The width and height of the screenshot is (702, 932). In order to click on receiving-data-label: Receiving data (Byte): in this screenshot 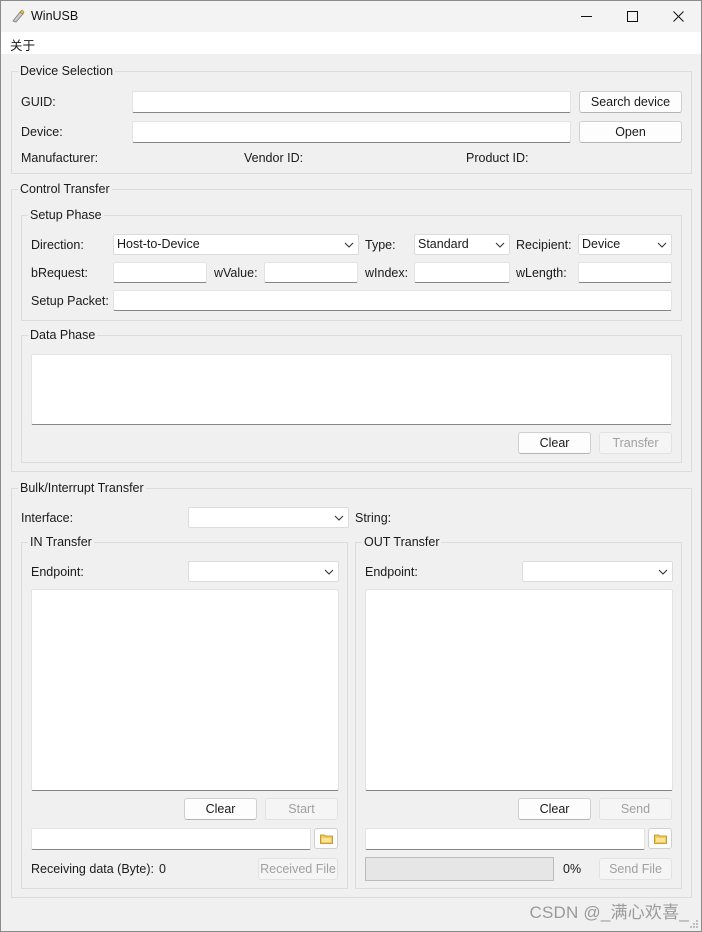, I will do `click(92, 869)`.